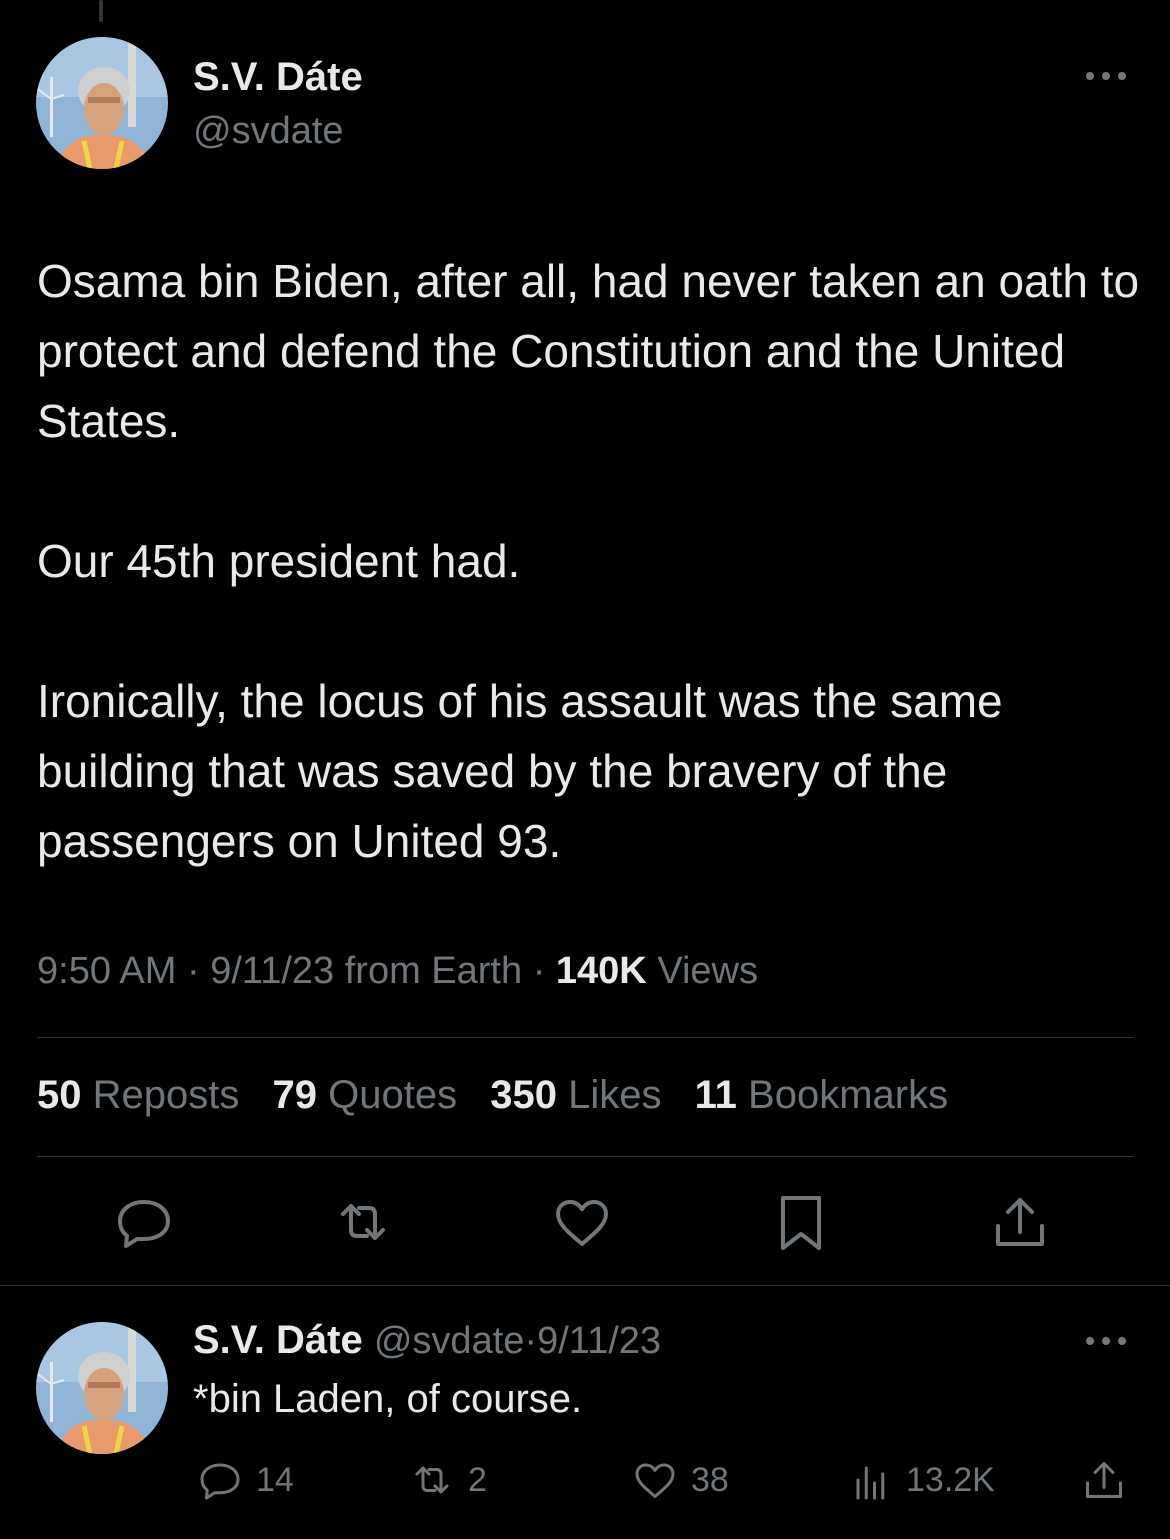  I want to click on reposts-stat: 50 Reposts, so click(138, 1095).